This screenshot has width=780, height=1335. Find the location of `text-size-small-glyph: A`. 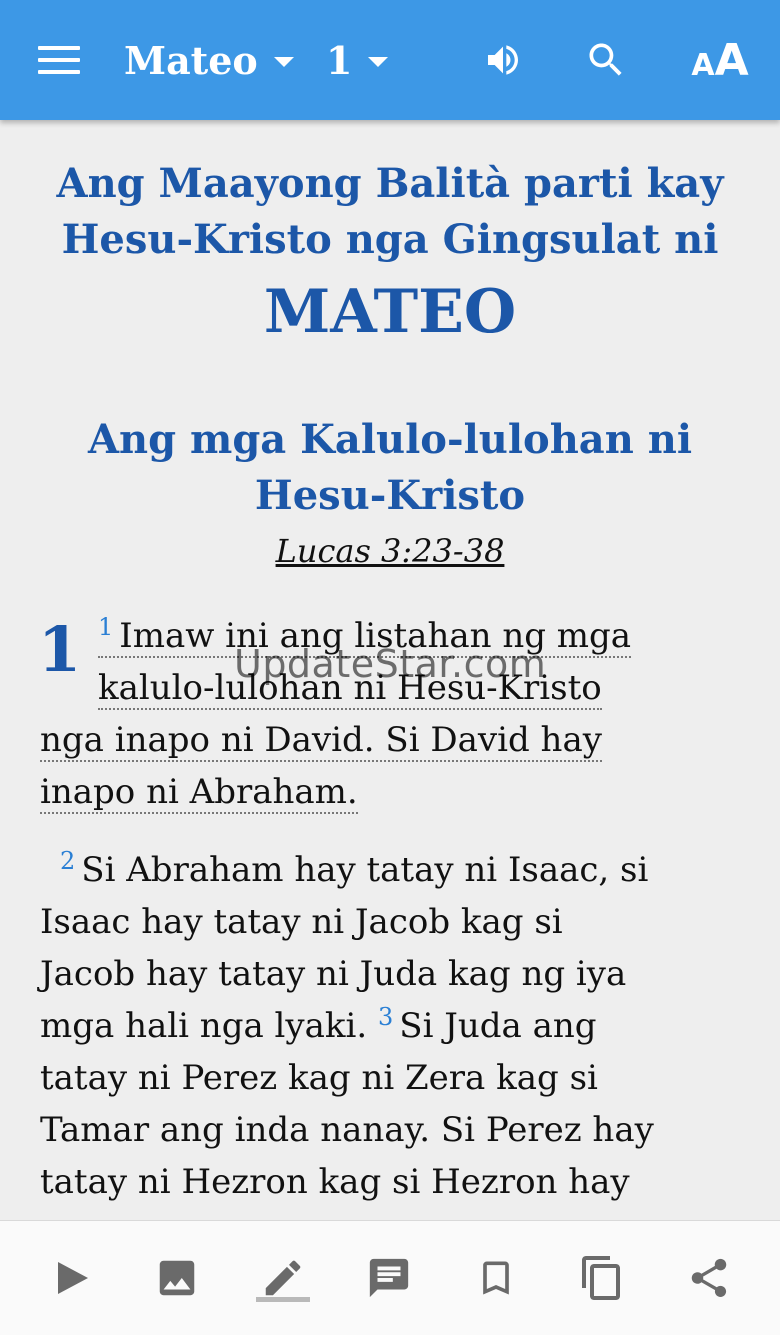

text-size-small-glyph: A is located at coordinates (703, 65).